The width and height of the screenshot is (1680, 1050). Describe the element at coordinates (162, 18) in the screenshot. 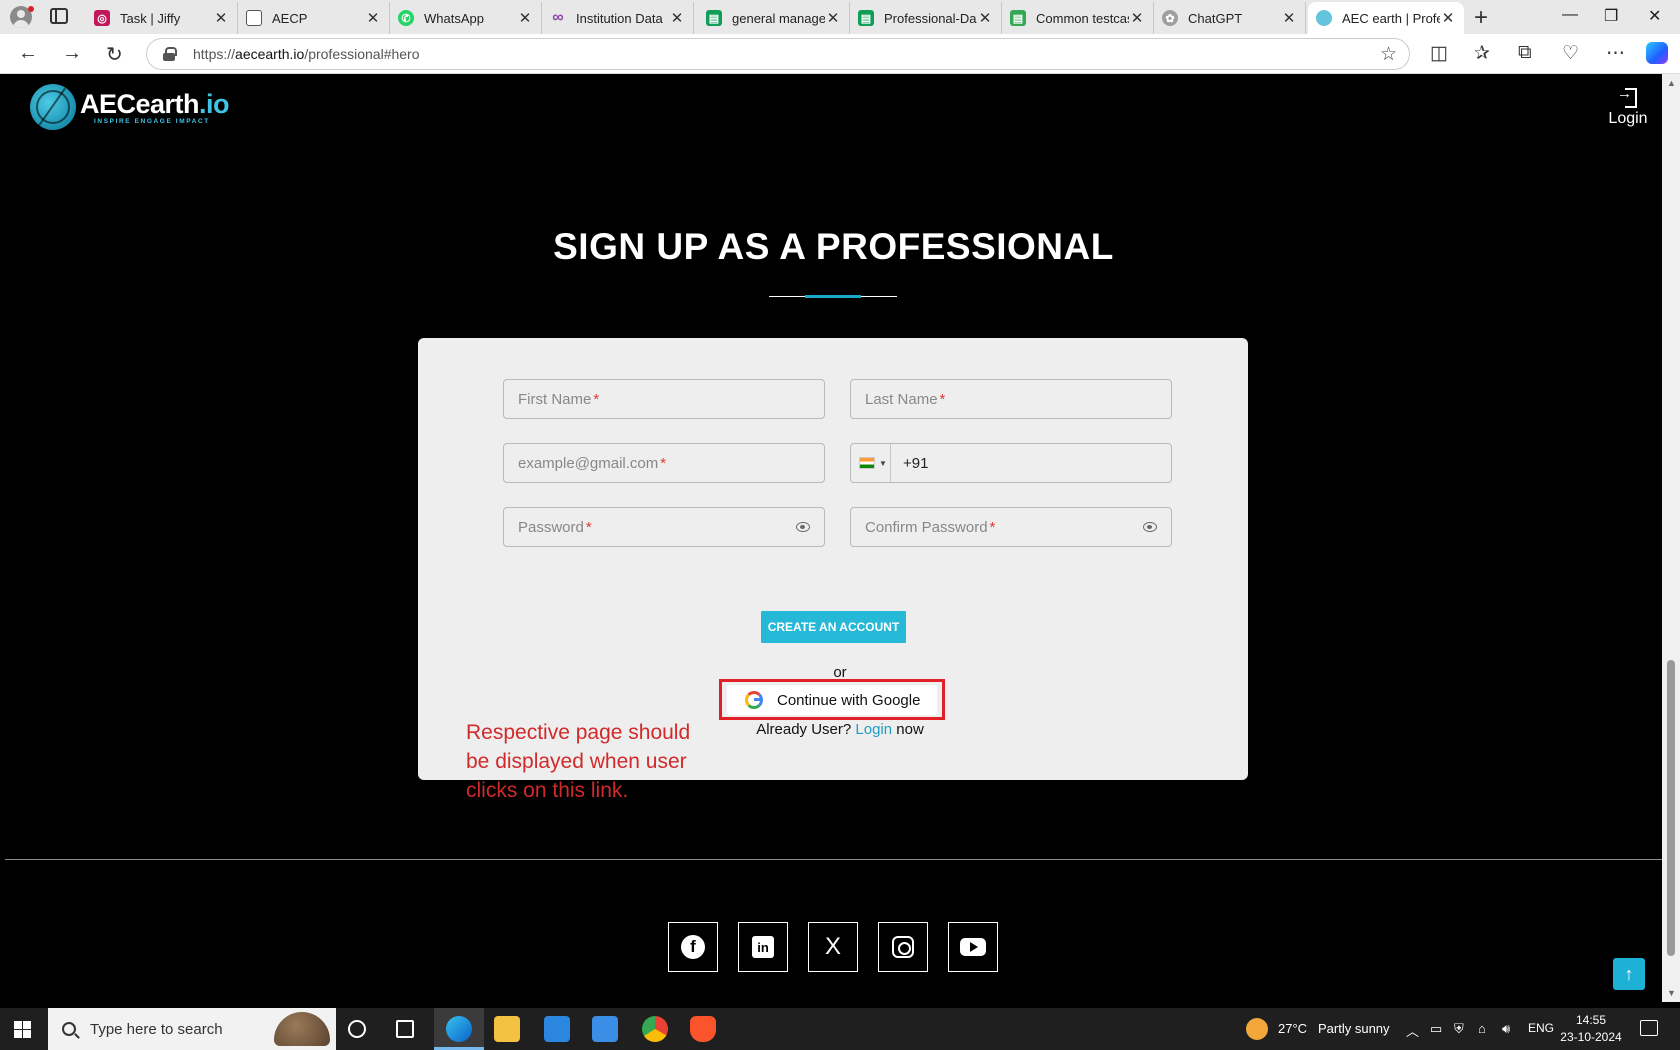

I see `browser-tab: ◎ Task | Jiffy ✕` at that location.